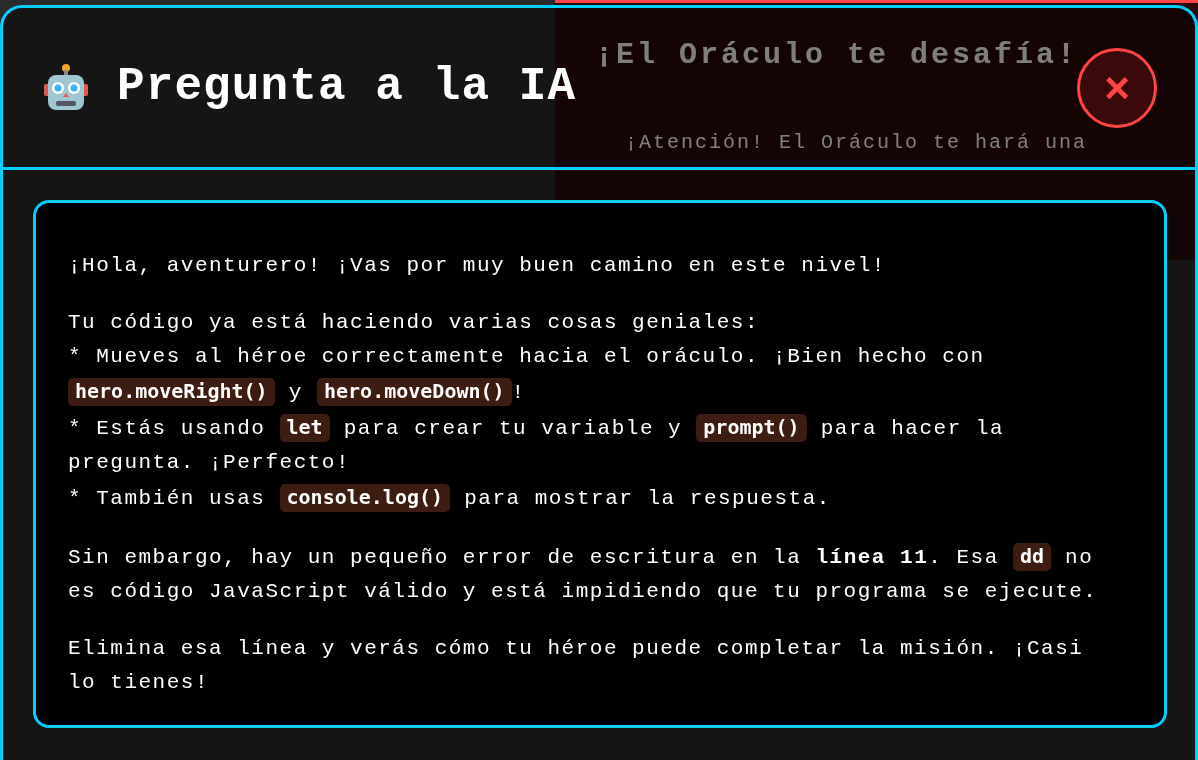 The width and height of the screenshot is (1198, 760). I want to click on dialog-title: Pregunta a la IA, so click(347, 87).